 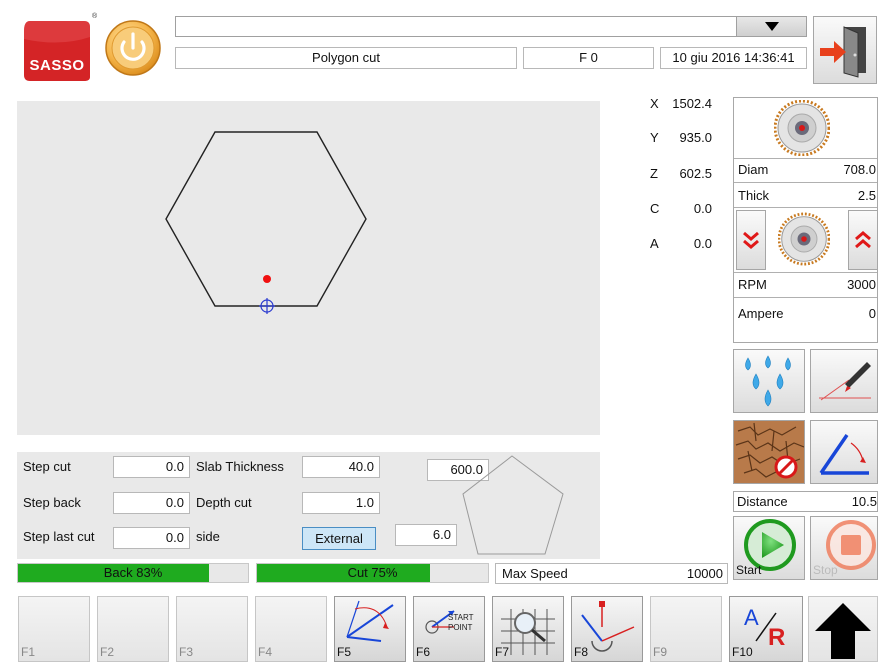 I want to click on f1-label: F1, so click(x=28, y=652).